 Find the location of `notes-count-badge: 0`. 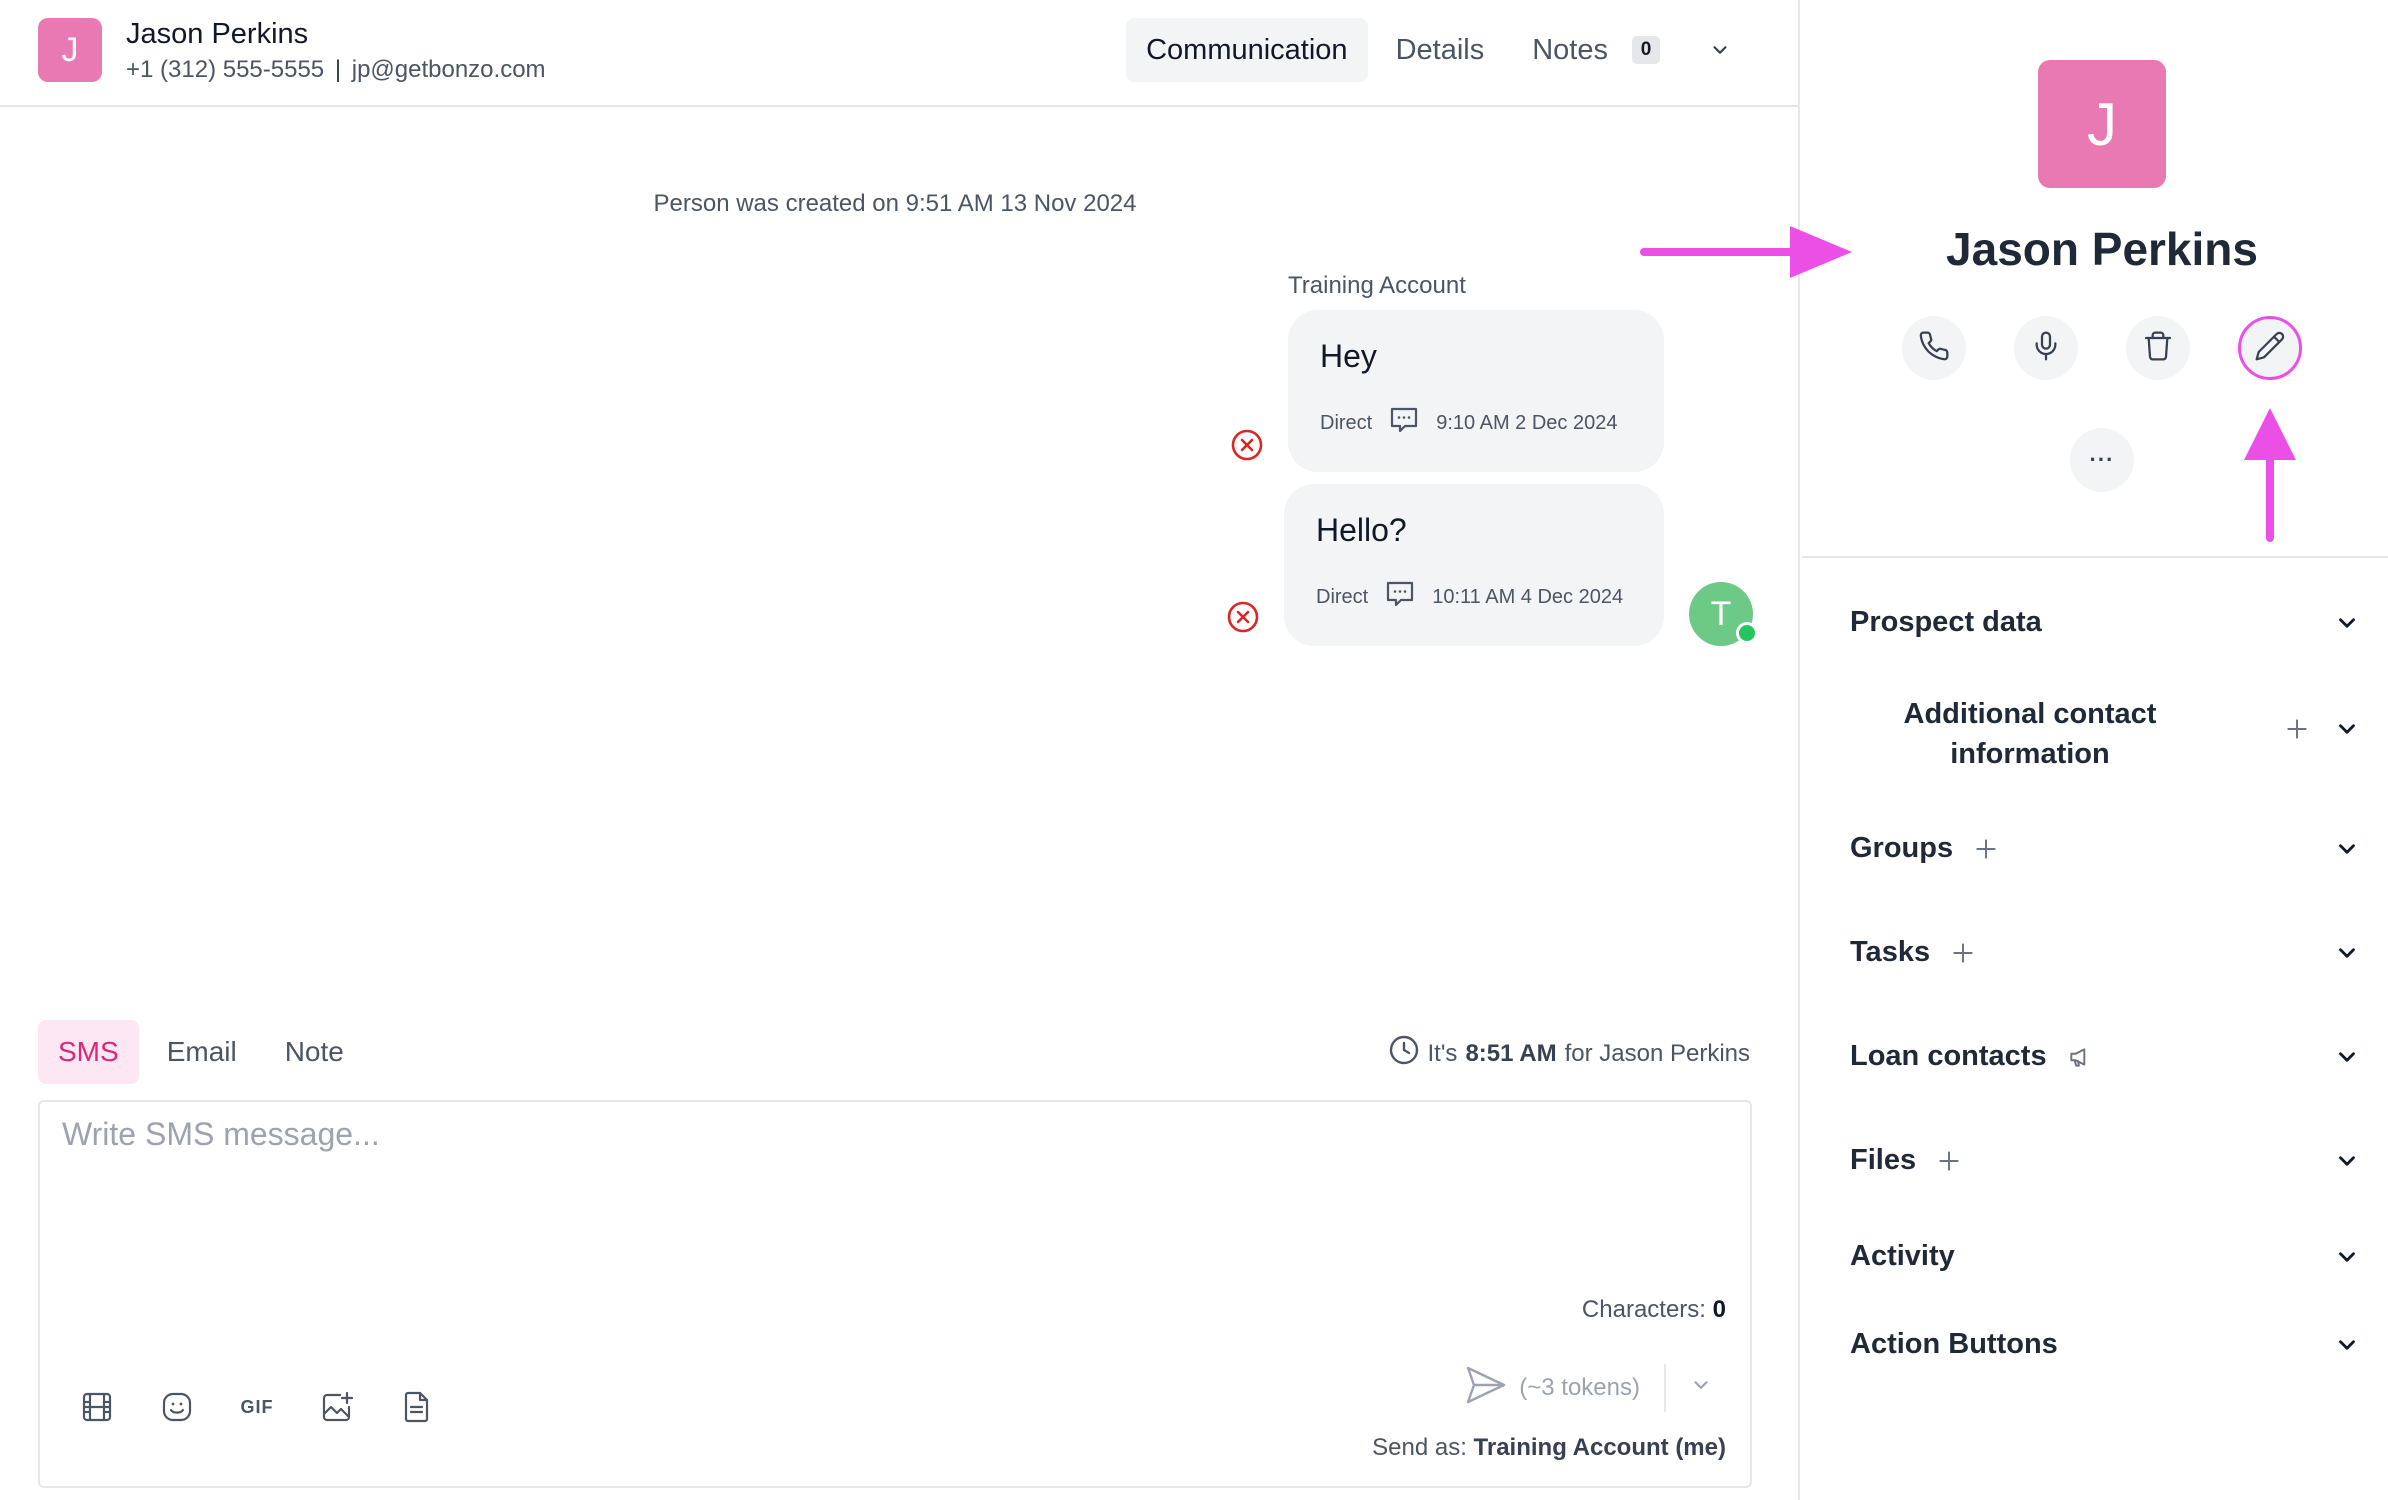

notes-count-badge: 0 is located at coordinates (1646, 50).